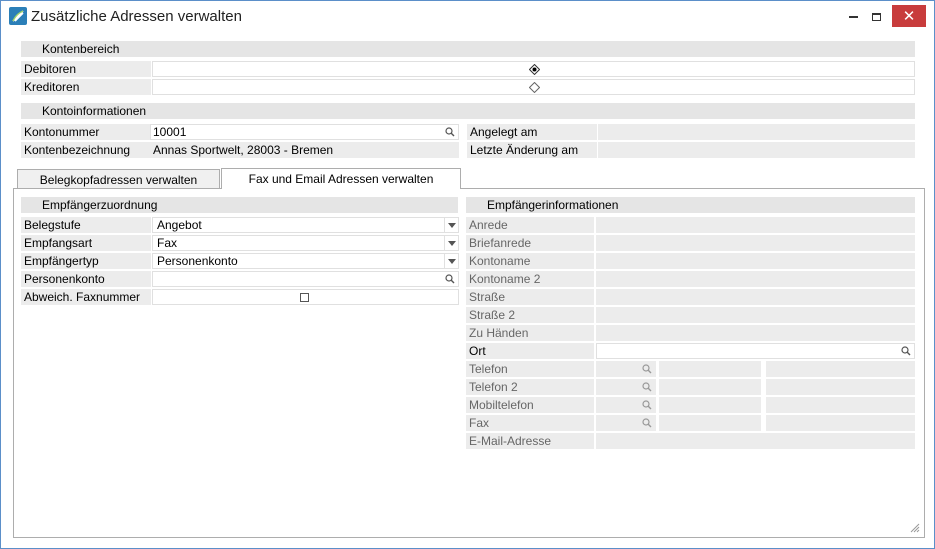  I want to click on label-kontenbezeichnung: Kontenbezeichnung, so click(86, 150).